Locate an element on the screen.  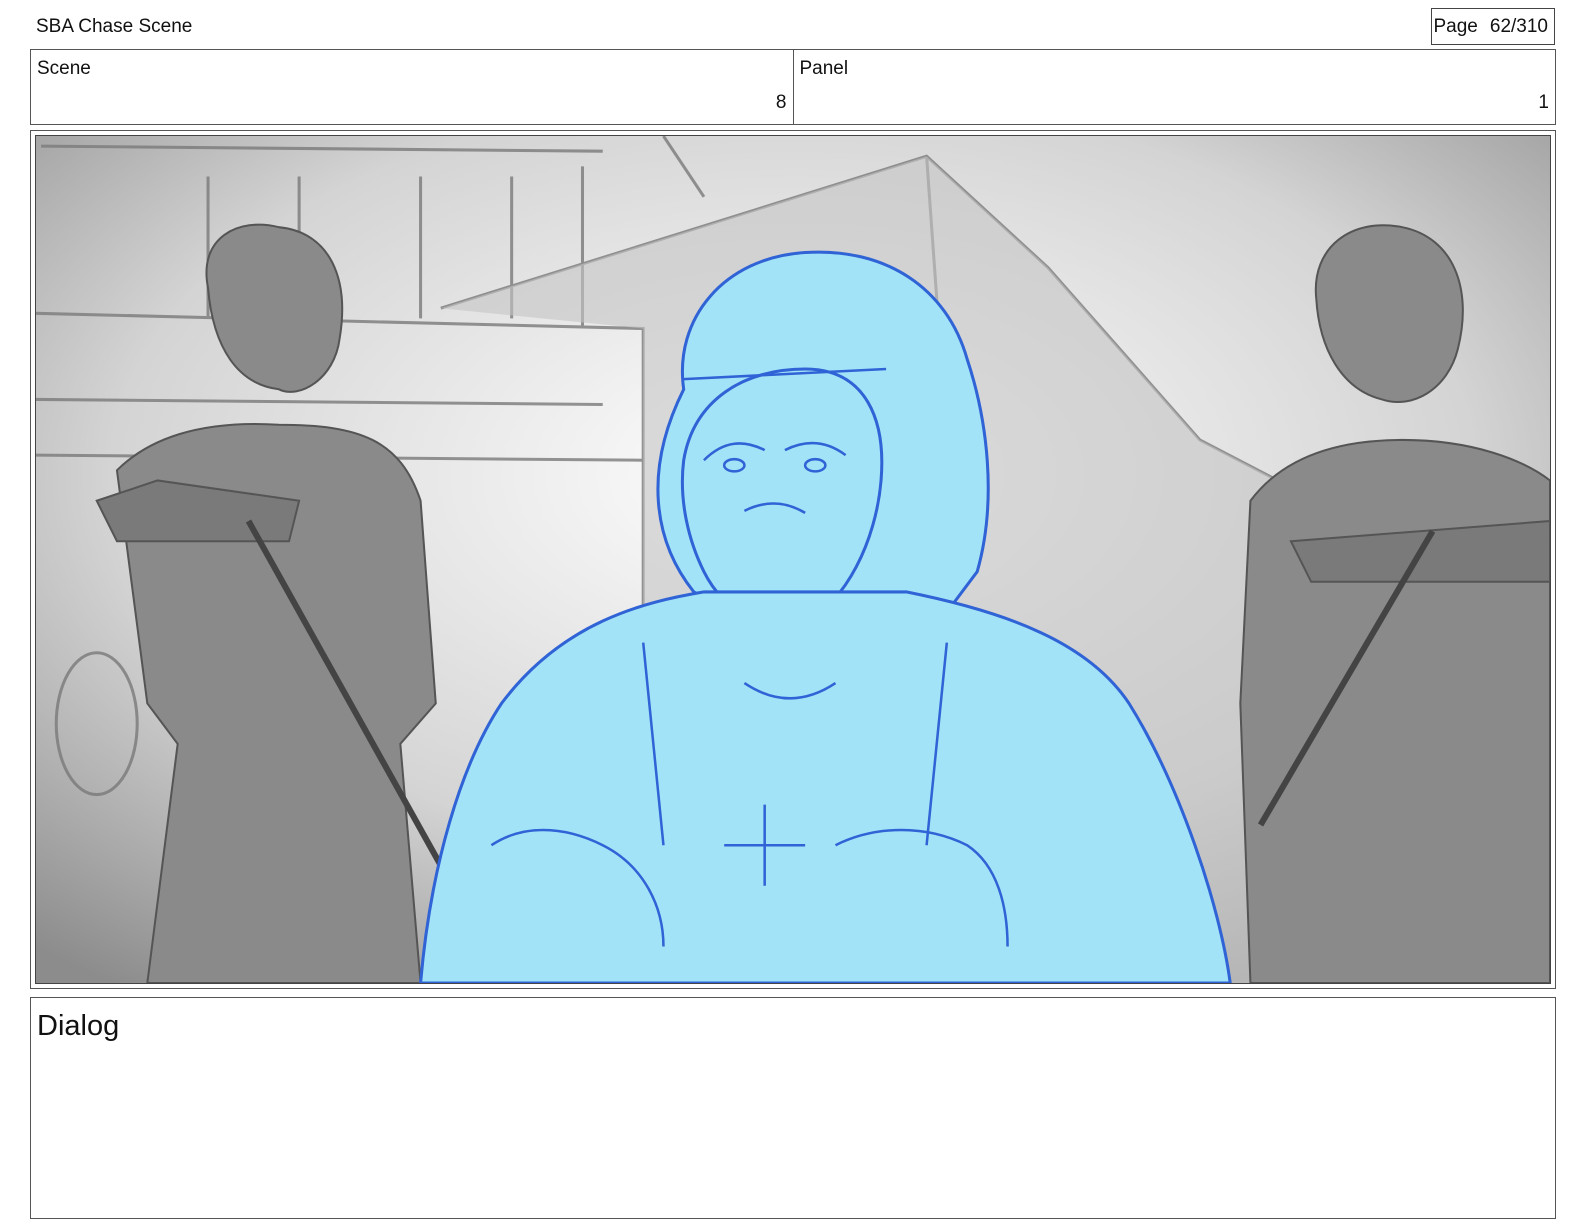
page-indicator: Page 62/310 is located at coordinates (1493, 26).